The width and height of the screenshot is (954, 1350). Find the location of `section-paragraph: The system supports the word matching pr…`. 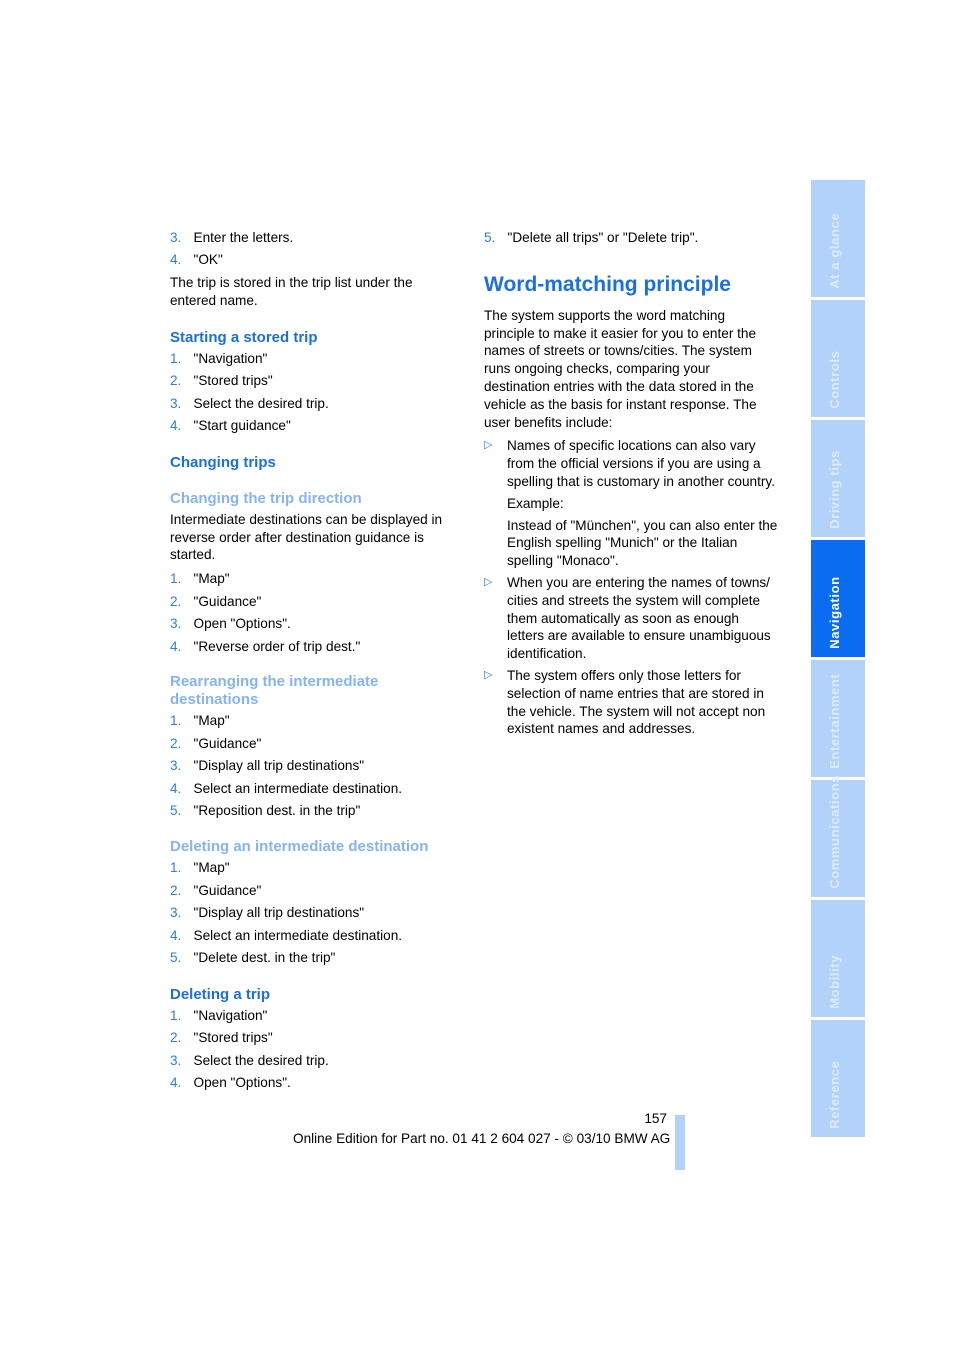

section-paragraph: The system supports the word matching pr… is located at coordinates (620, 368).